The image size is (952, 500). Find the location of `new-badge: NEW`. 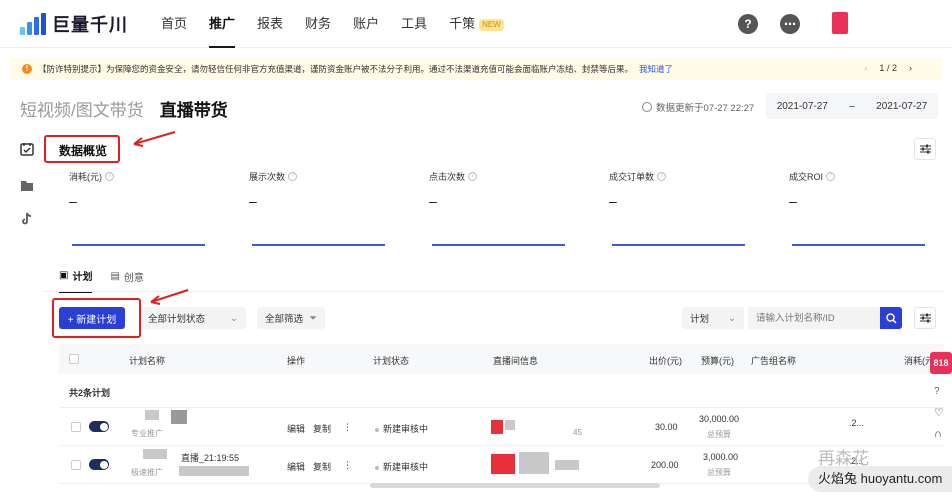

new-badge: NEW is located at coordinates (491, 24).